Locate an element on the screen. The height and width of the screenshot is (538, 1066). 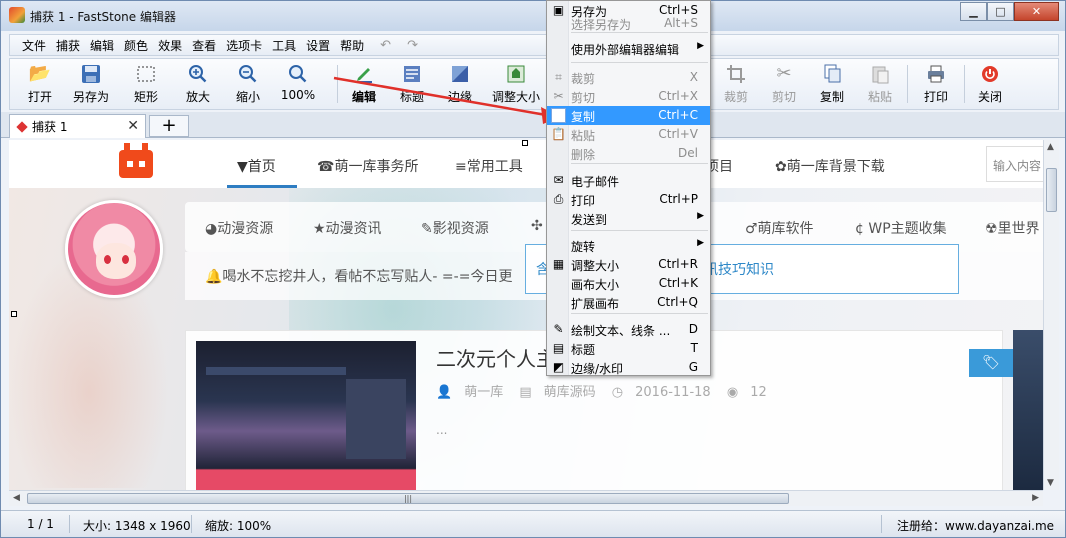
power-icon is located at coordinates (990, 74).